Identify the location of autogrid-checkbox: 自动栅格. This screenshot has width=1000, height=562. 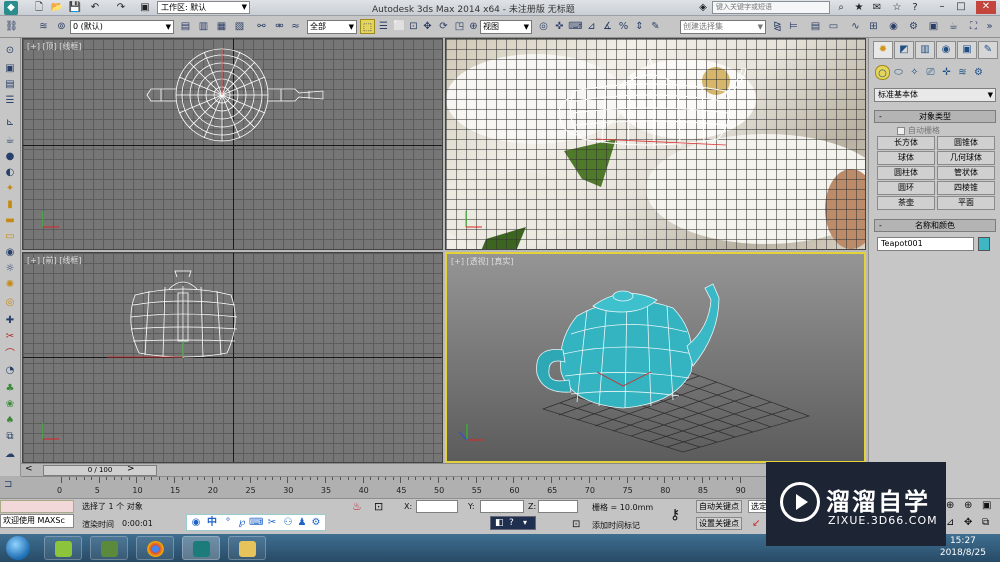
(918, 130).